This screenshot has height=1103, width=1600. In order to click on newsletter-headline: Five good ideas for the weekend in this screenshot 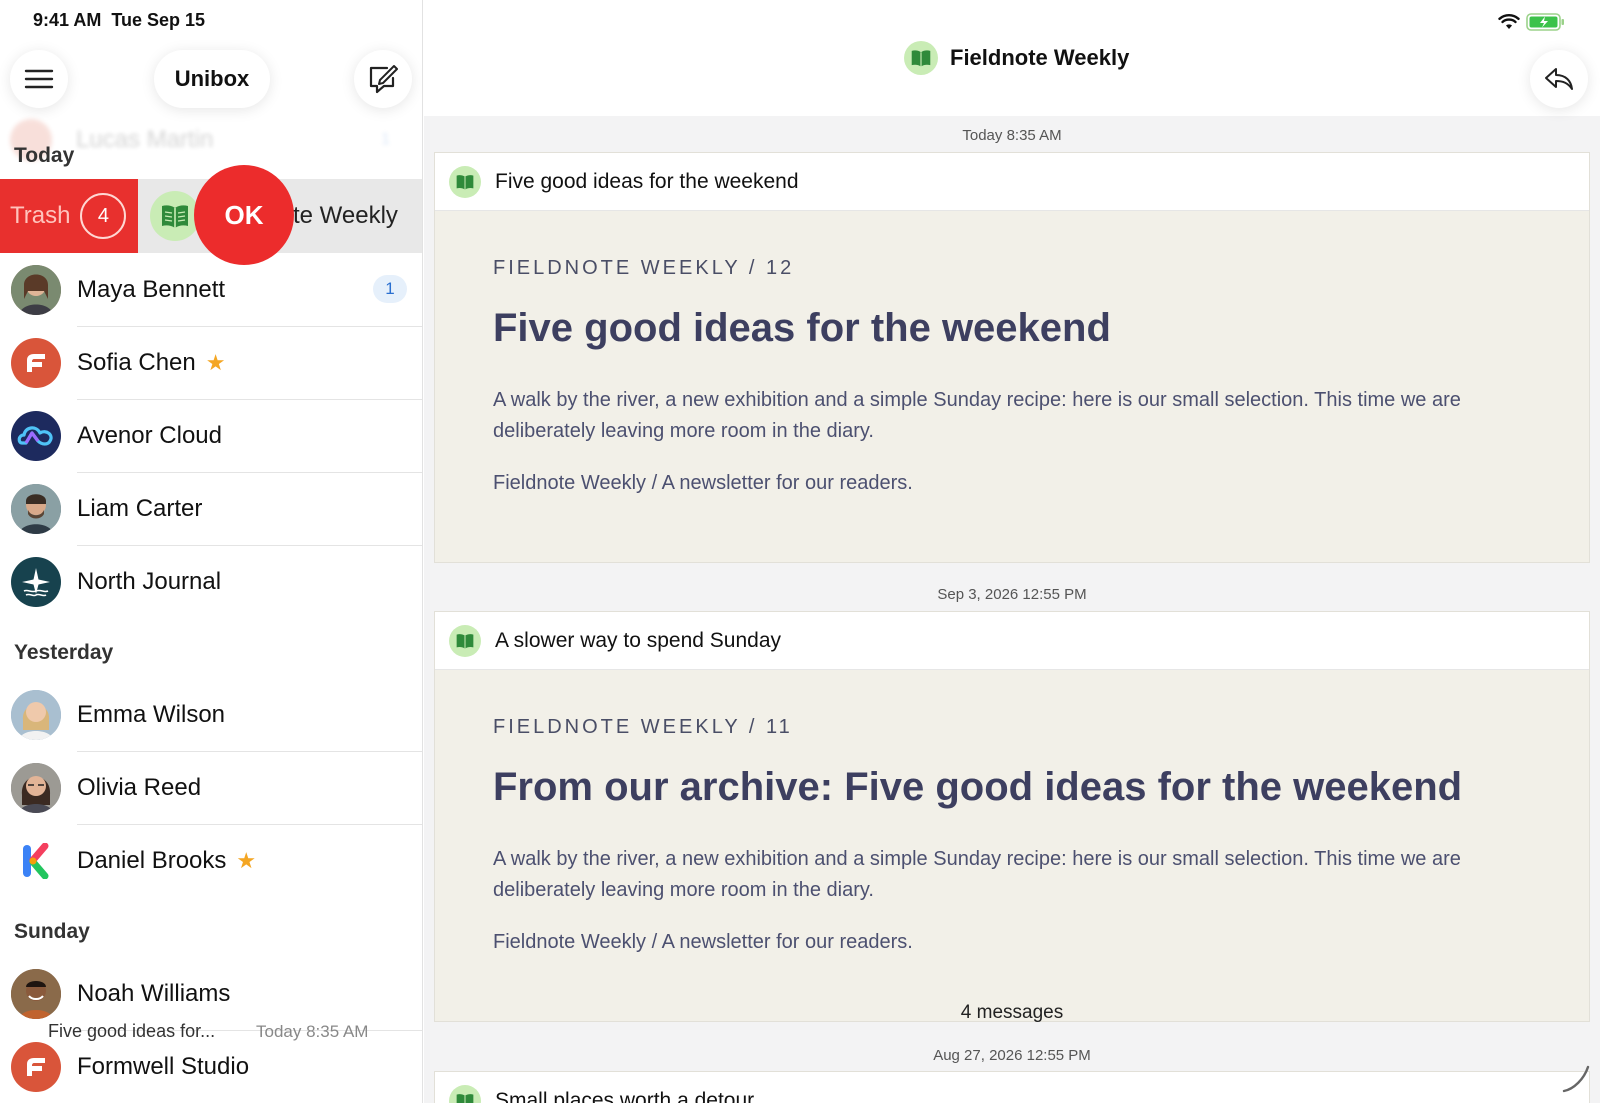, I will do `click(802, 328)`.